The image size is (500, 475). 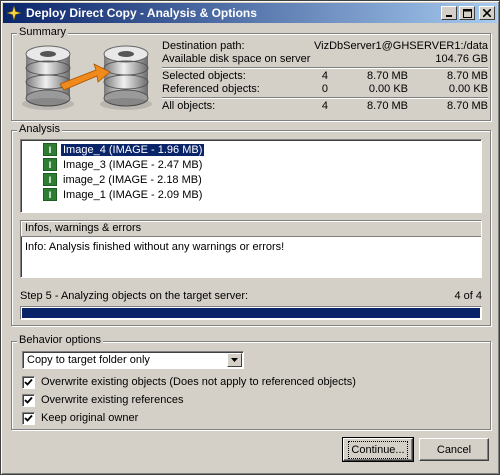 I want to click on cancel-button: Cancel, so click(x=454, y=449).